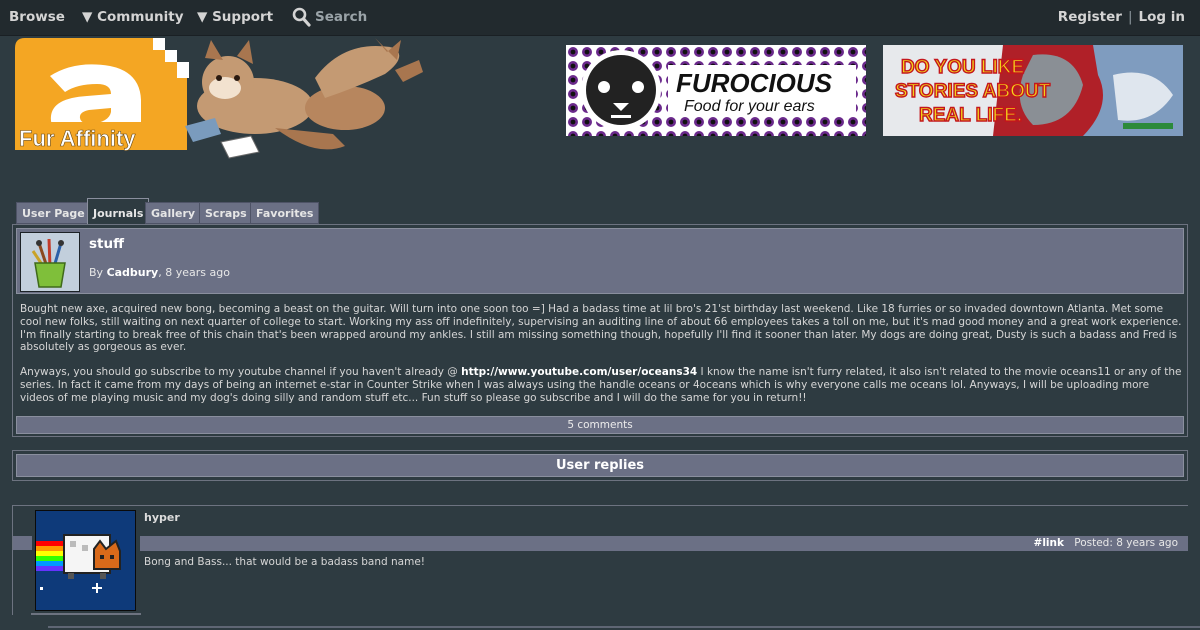  I want to click on search-label: Search, so click(341, 17).